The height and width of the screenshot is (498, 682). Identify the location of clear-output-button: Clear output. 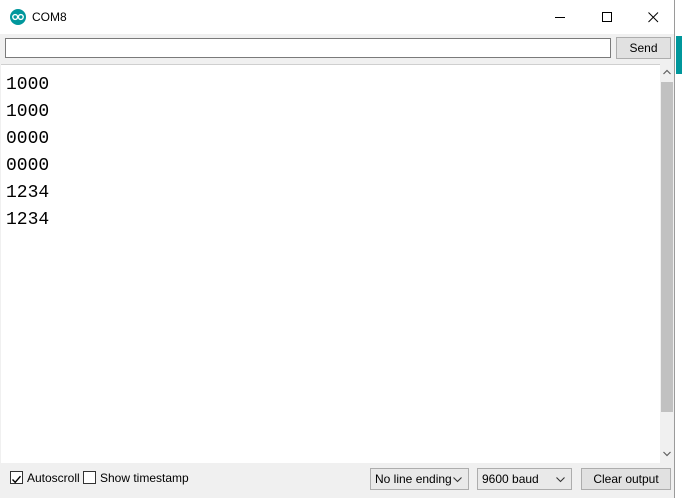
(626, 479).